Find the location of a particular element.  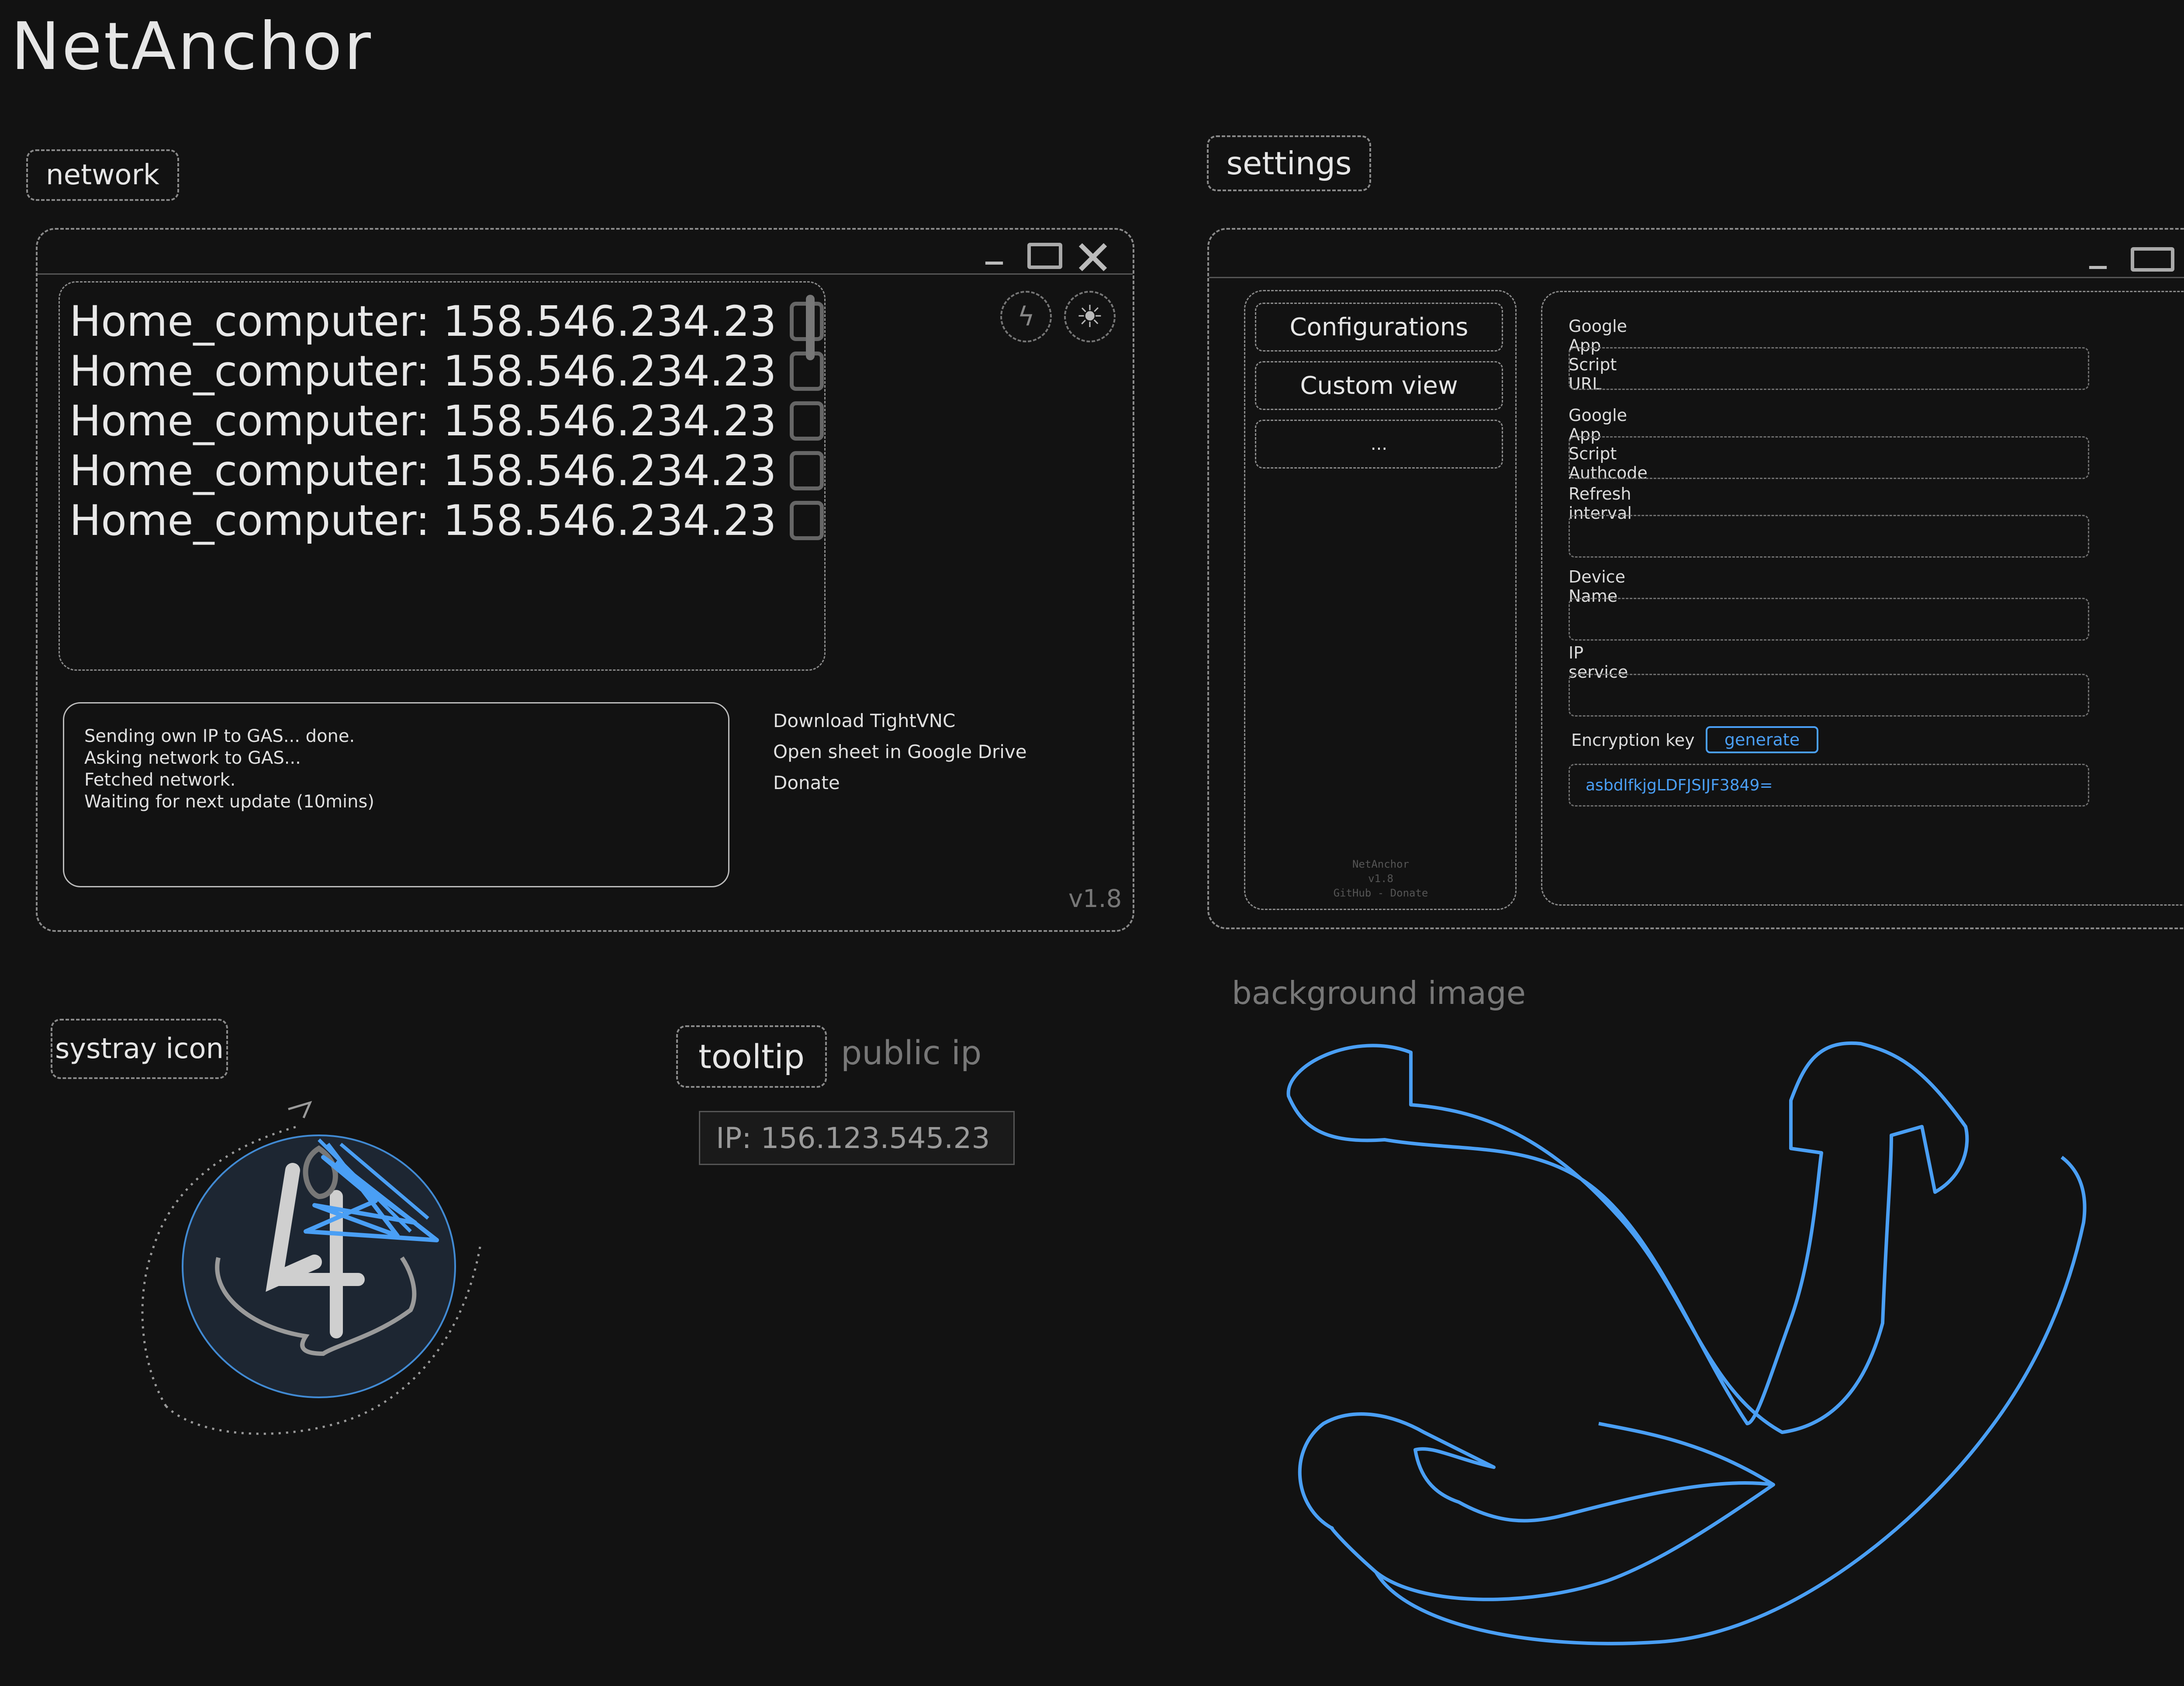

log-line: Waiting for next update (10mins) is located at coordinates (229, 802).